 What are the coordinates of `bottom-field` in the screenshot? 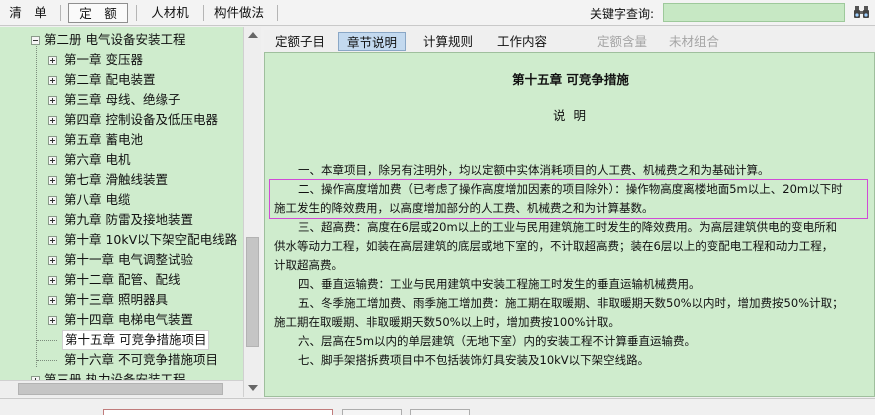 It's located at (218, 412).